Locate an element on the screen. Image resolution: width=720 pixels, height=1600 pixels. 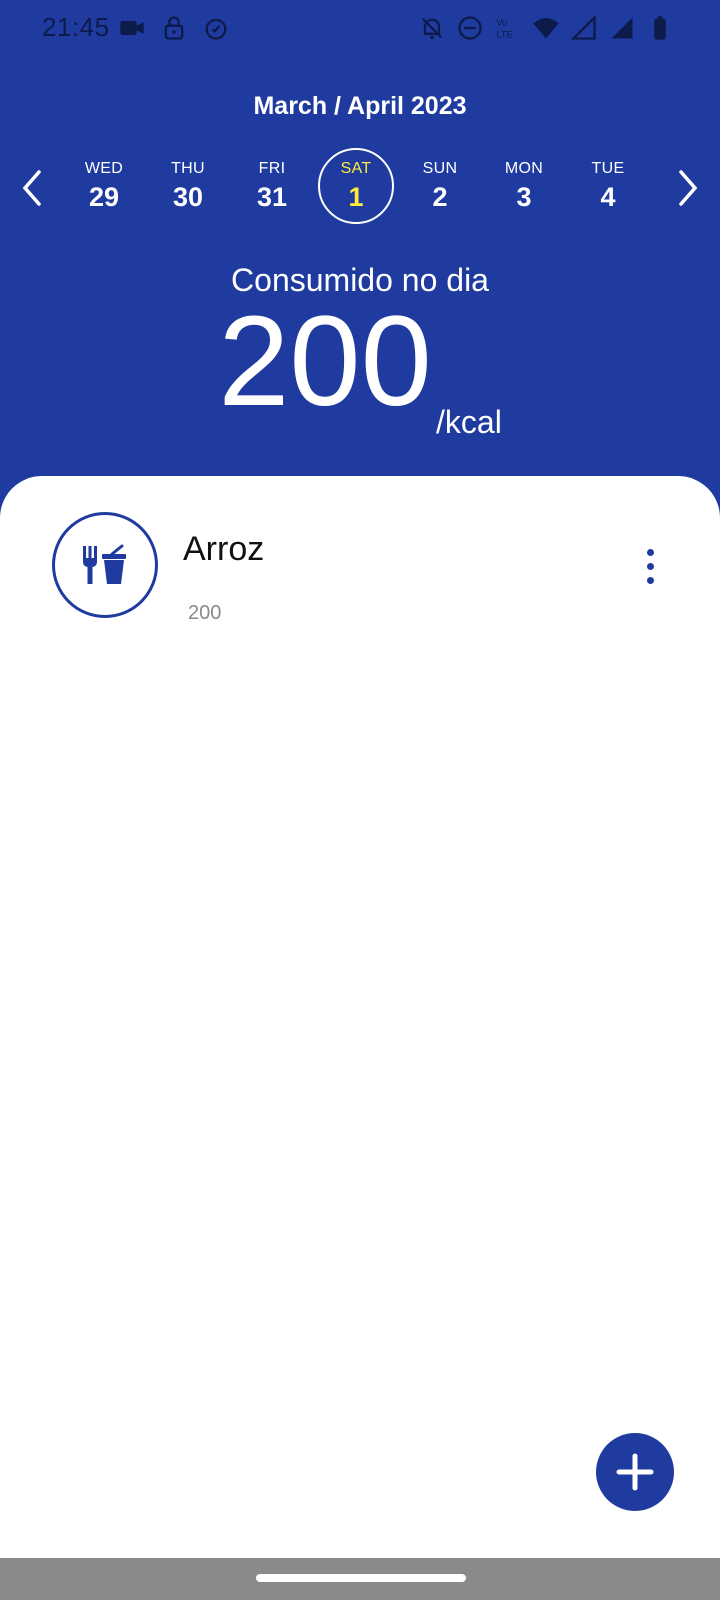
kcal-total: 200 is located at coordinates (325, 361).